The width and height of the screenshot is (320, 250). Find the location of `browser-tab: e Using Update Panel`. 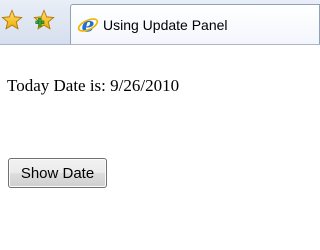

browser-tab: e Using Update Panel is located at coordinates (195, 24).